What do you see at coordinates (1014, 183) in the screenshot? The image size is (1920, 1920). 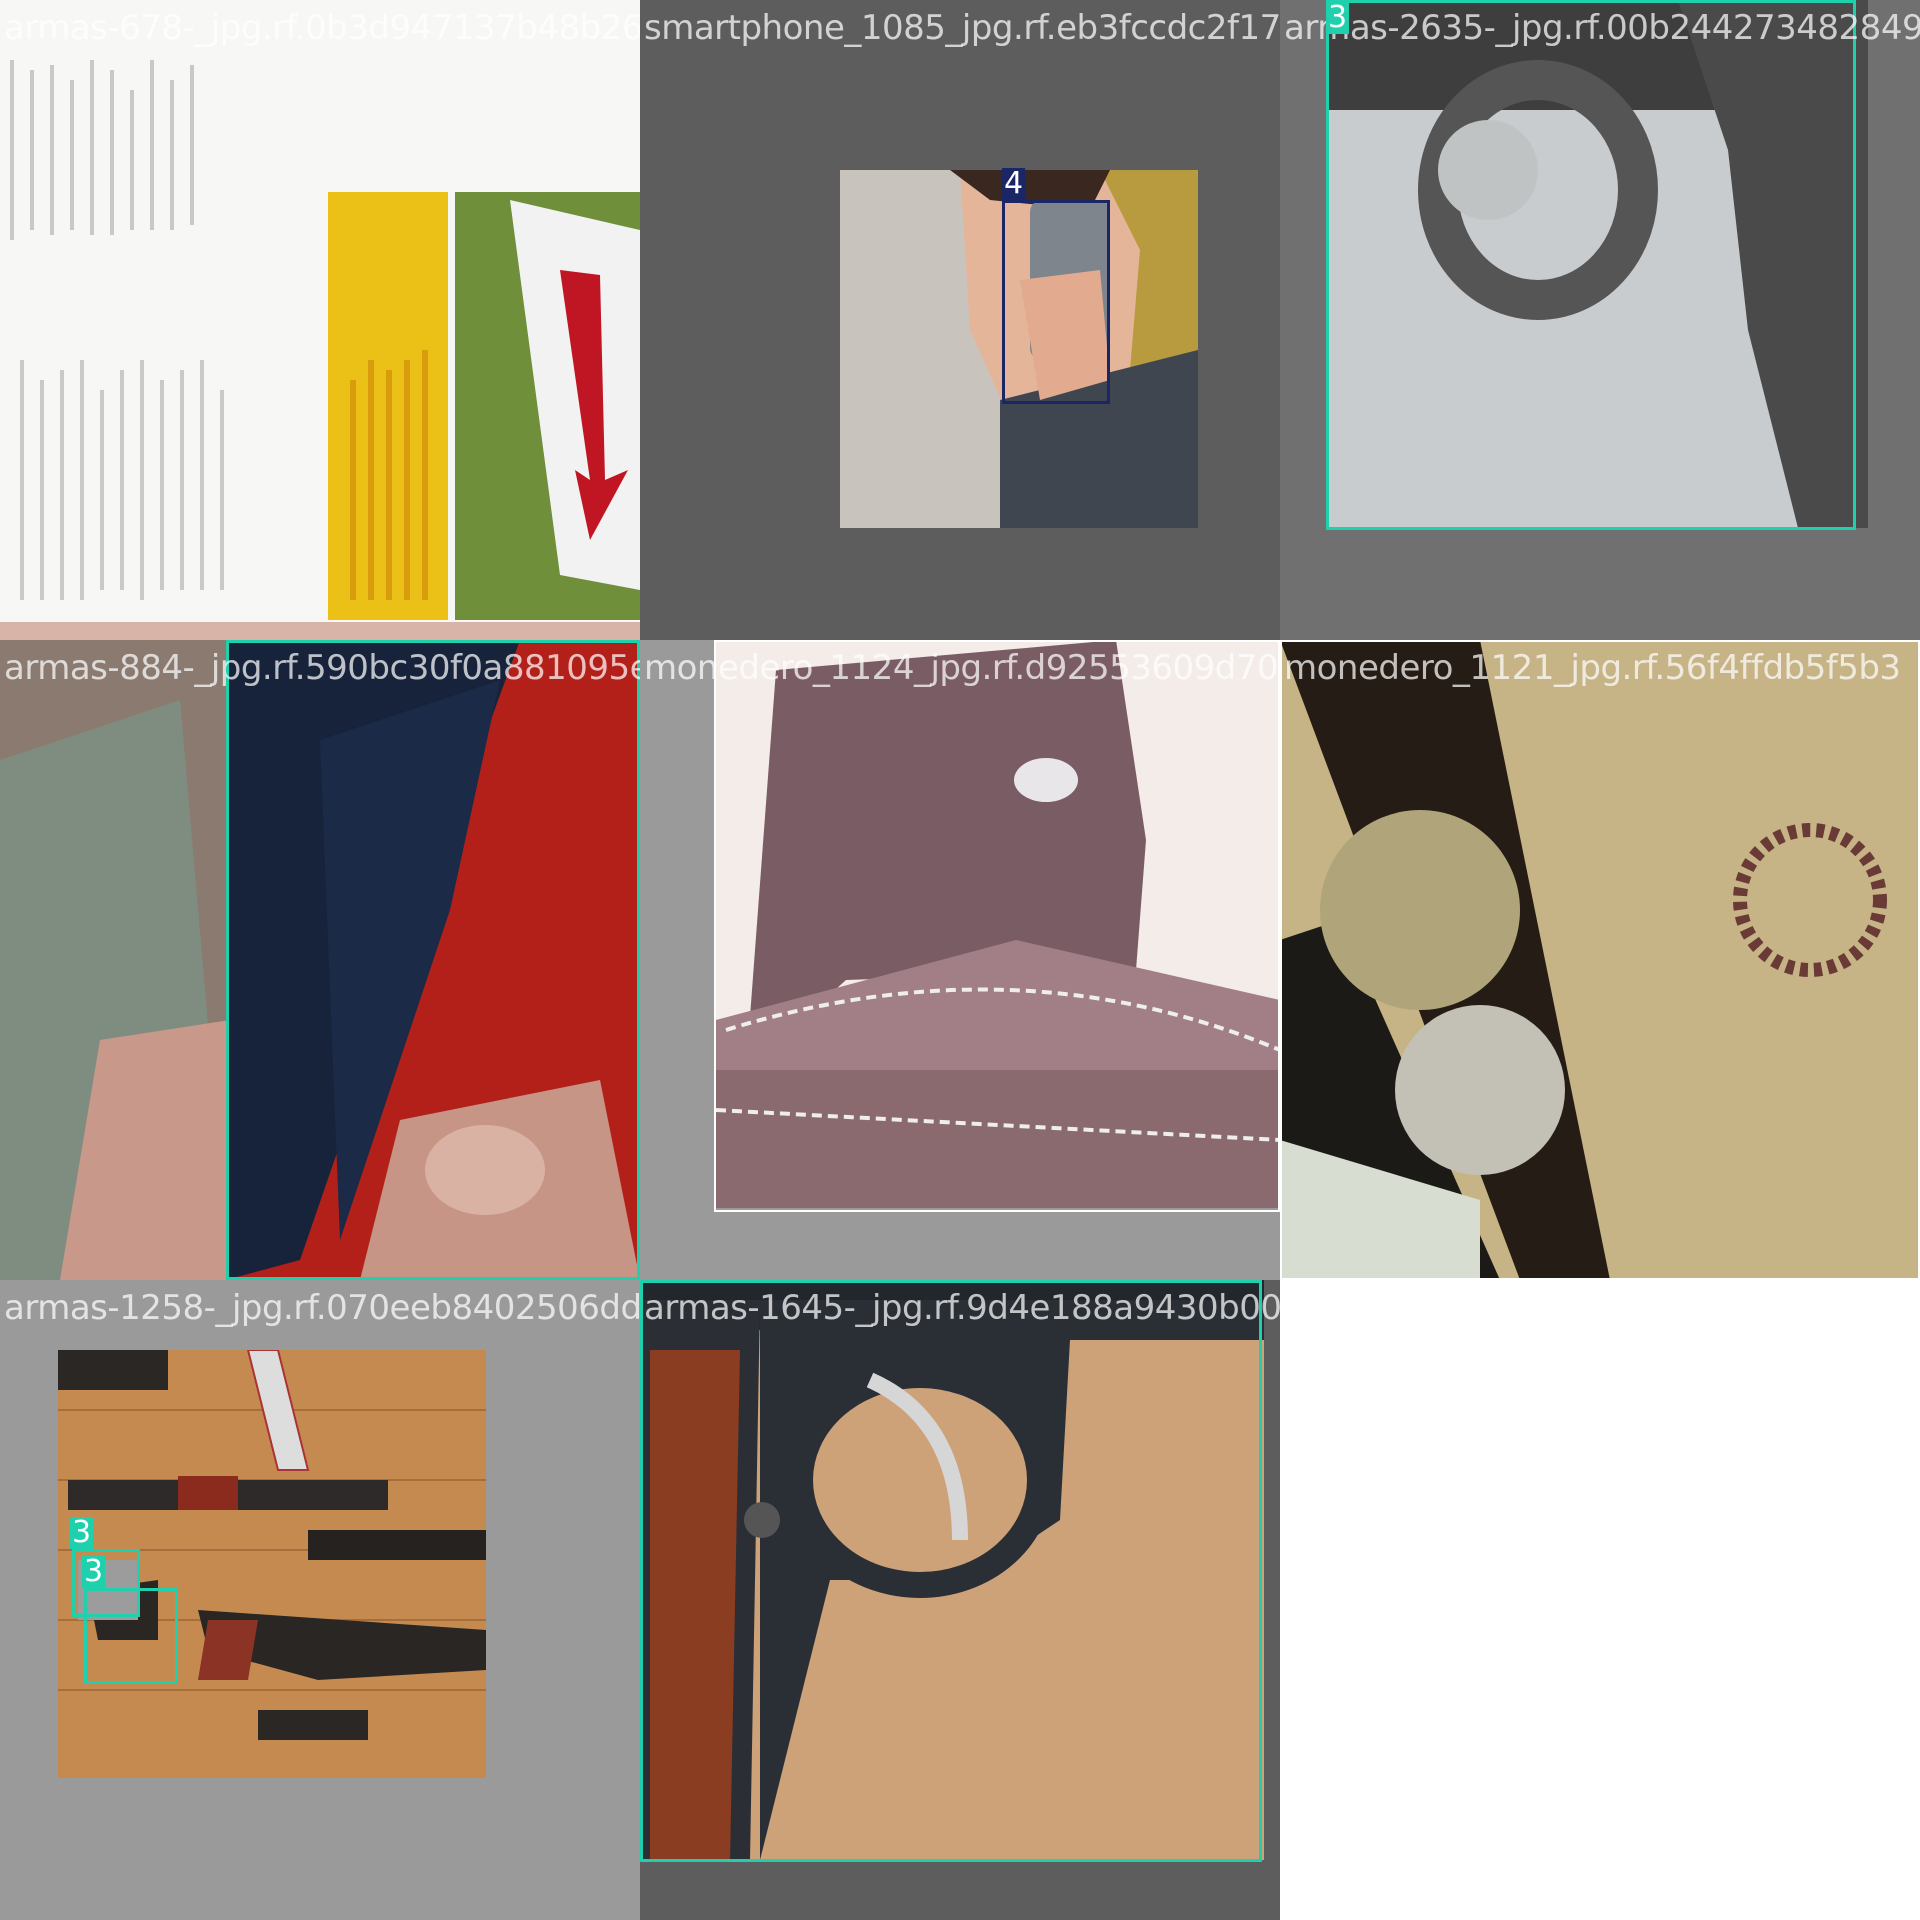 I see `bbox-tag-phone: 4` at bounding box center [1014, 183].